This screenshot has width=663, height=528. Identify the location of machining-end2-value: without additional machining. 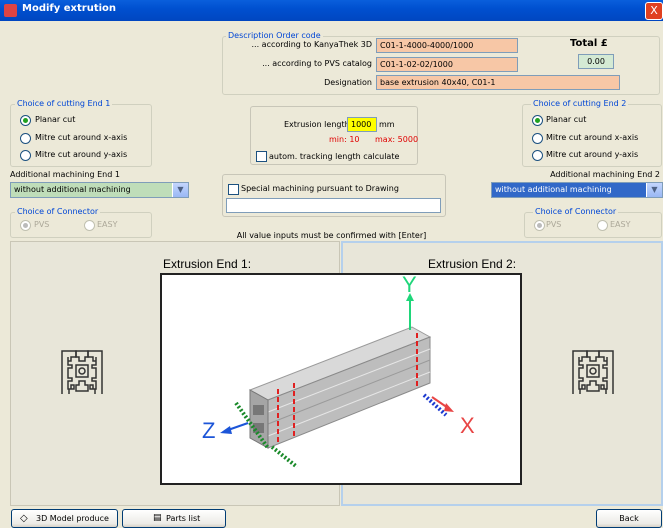
(569, 190).